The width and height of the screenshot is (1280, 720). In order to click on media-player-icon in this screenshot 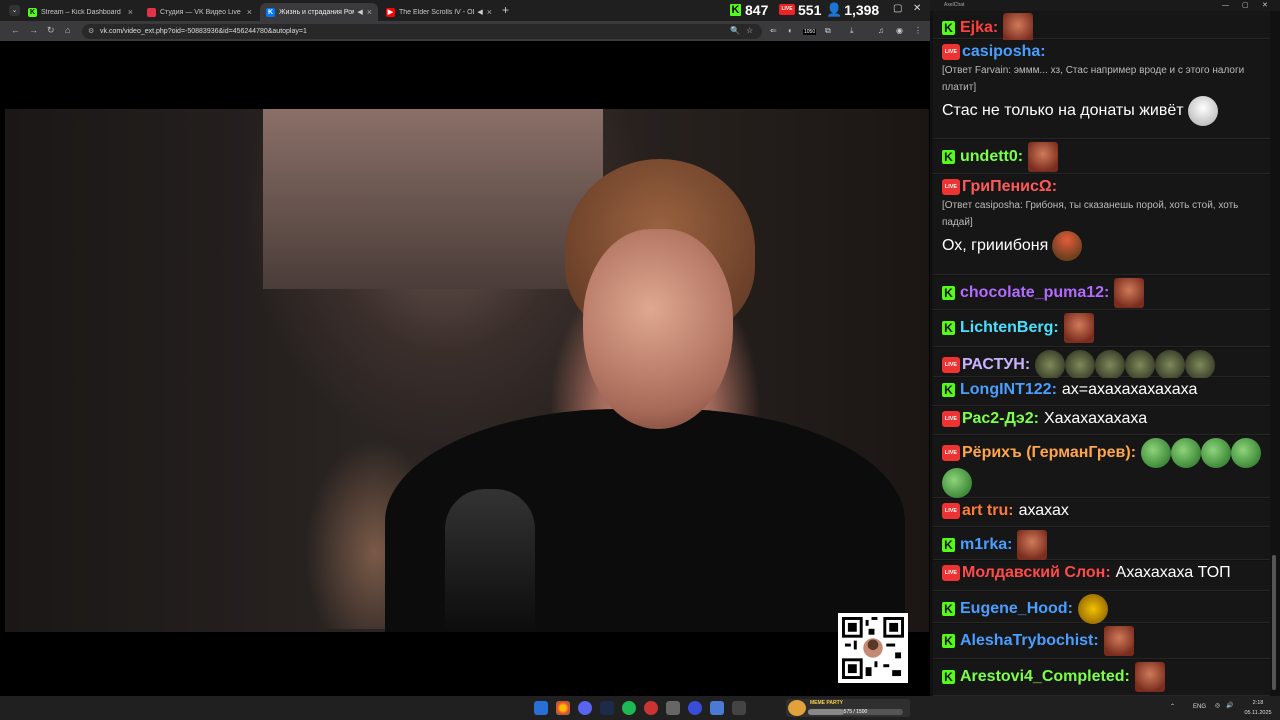, I will do `click(695, 708)`.